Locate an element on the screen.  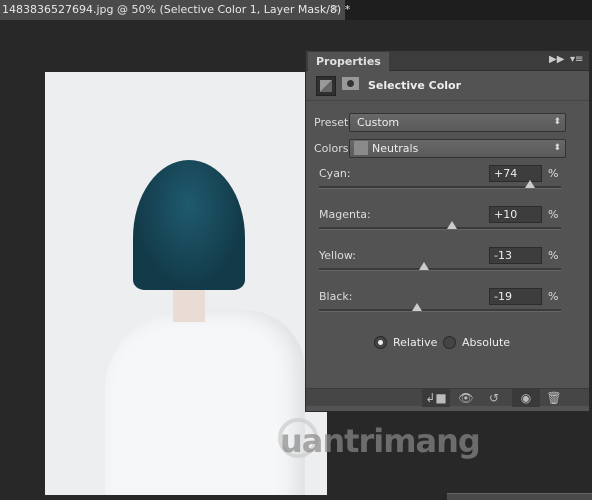
preset-row: Preset: Custom ⬍ is located at coordinates (440, 122).